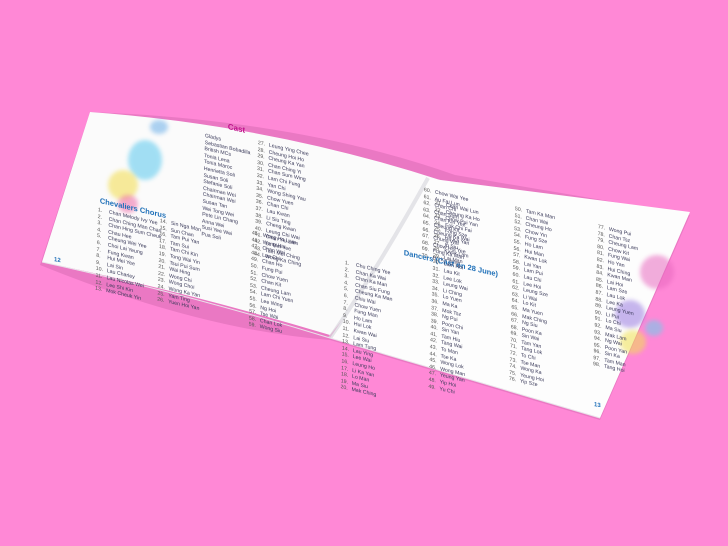 The image size is (728, 546). I want to click on left-page-number: 12, so click(57, 261).